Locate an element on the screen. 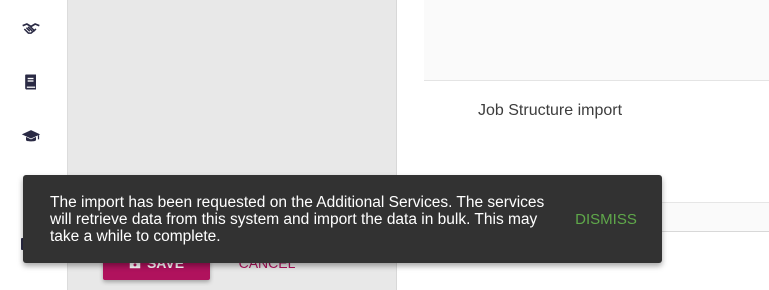 This screenshot has width=769, height=290. dismiss-button: DISMISS is located at coordinates (606, 219).